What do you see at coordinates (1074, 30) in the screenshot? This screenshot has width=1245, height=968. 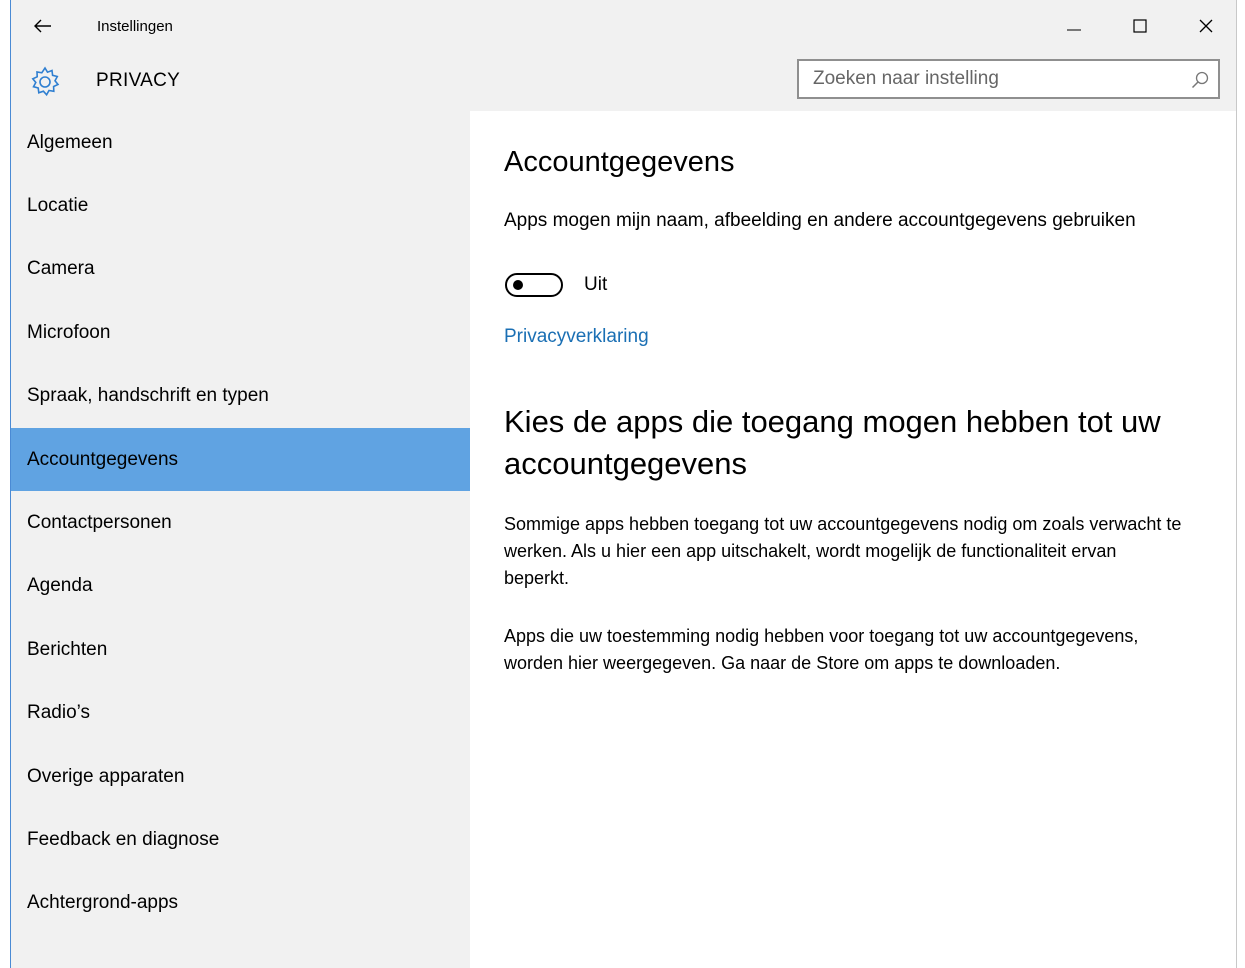 I see `minimize-icon` at bounding box center [1074, 30].